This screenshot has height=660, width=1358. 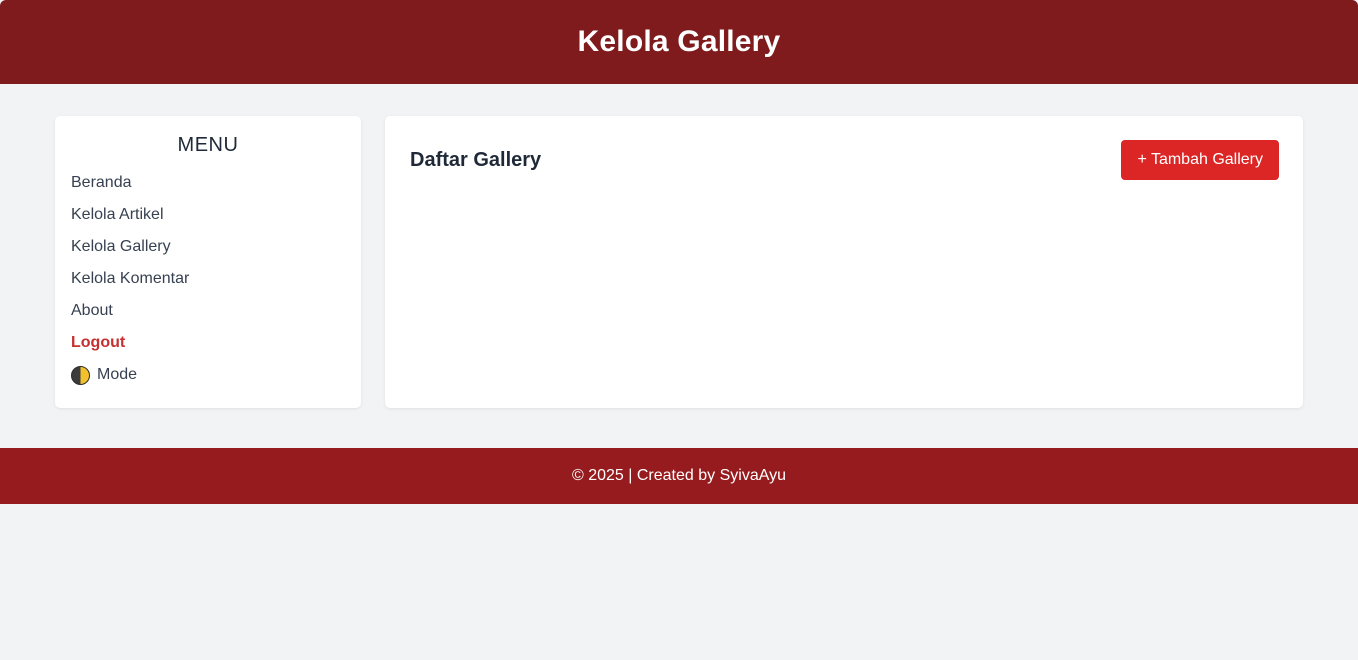 I want to click on mode-label: Mode, so click(x=117, y=374).